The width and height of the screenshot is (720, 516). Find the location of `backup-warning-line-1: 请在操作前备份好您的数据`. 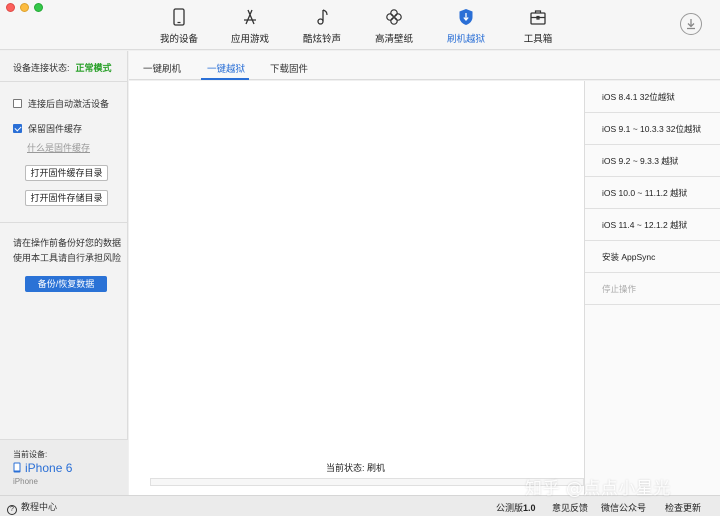

backup-warning-line-1: 请在操作前备份好您的数据 is located at coordinates (67, 243).